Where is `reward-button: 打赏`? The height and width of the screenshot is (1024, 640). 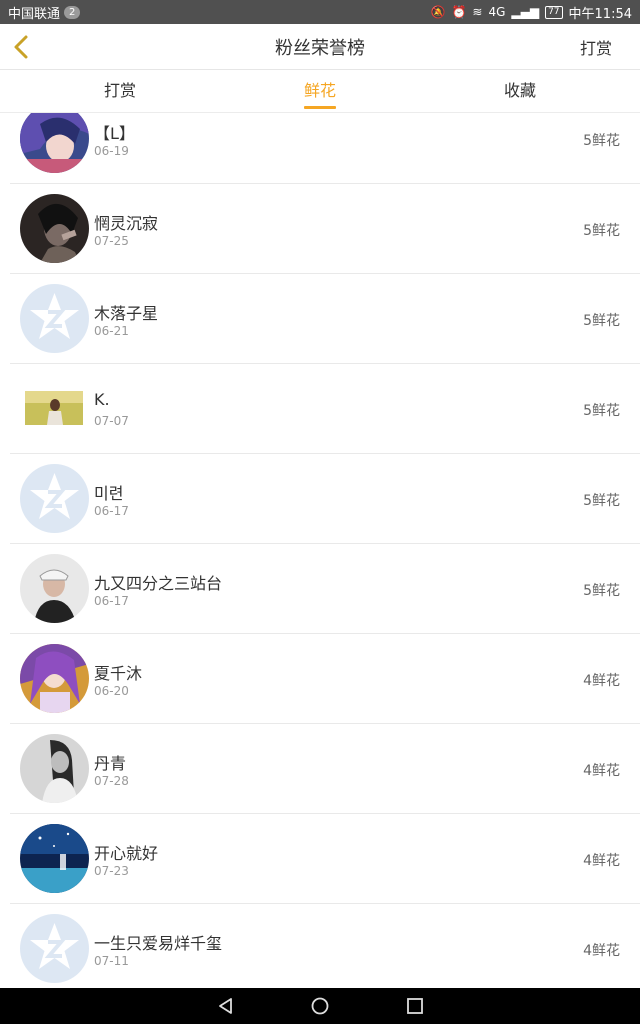 reward-button: 打赏 is located at coordinates (596, 47).